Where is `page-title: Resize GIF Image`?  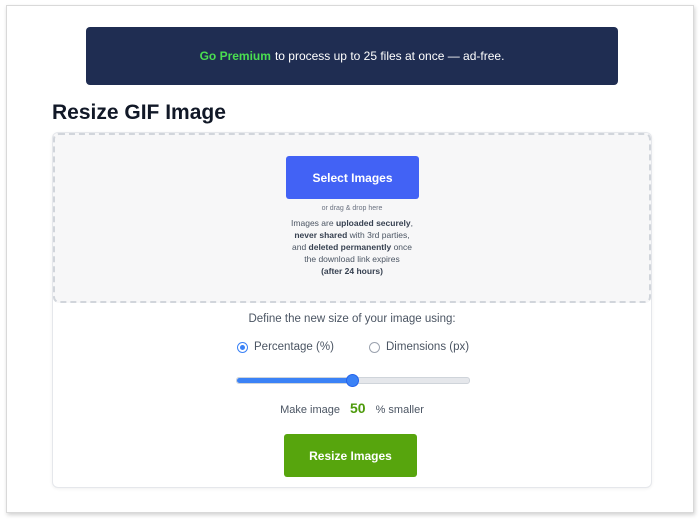 page-title: Resize GIF Image is located at coordinates (139, 112).